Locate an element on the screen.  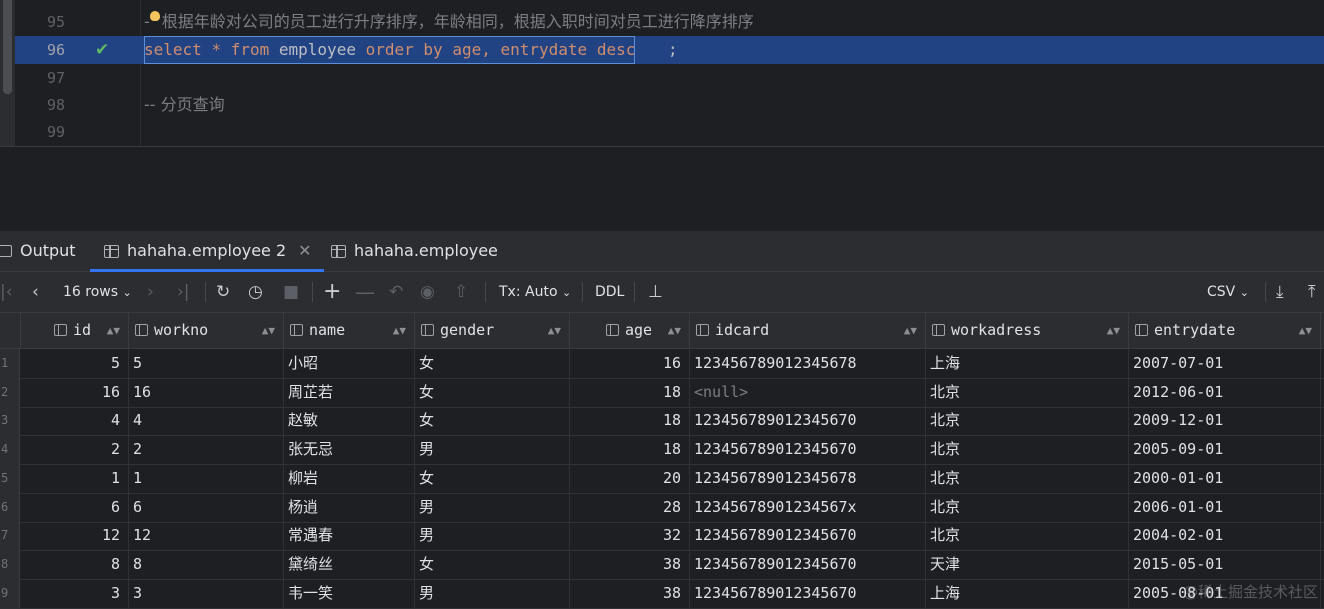
cell-id: 16 is located at coordinates (75, 392).